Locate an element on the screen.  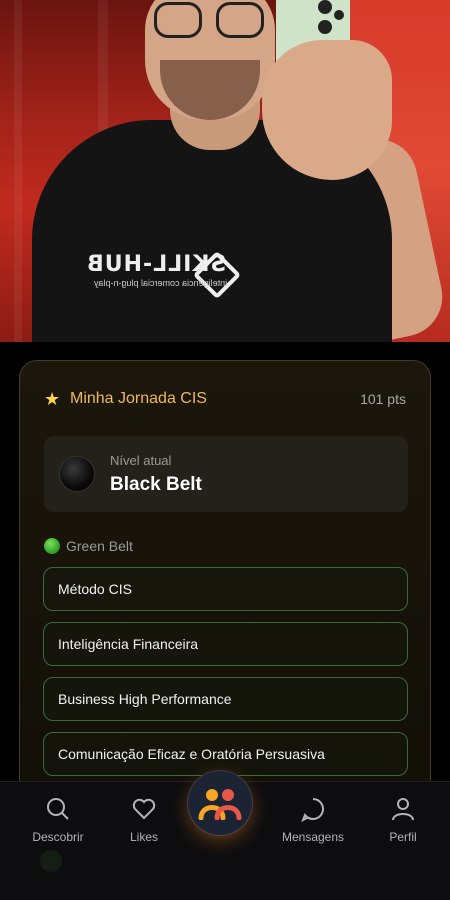
current-level-name: Black Belt is located at coordinates (156, 484).